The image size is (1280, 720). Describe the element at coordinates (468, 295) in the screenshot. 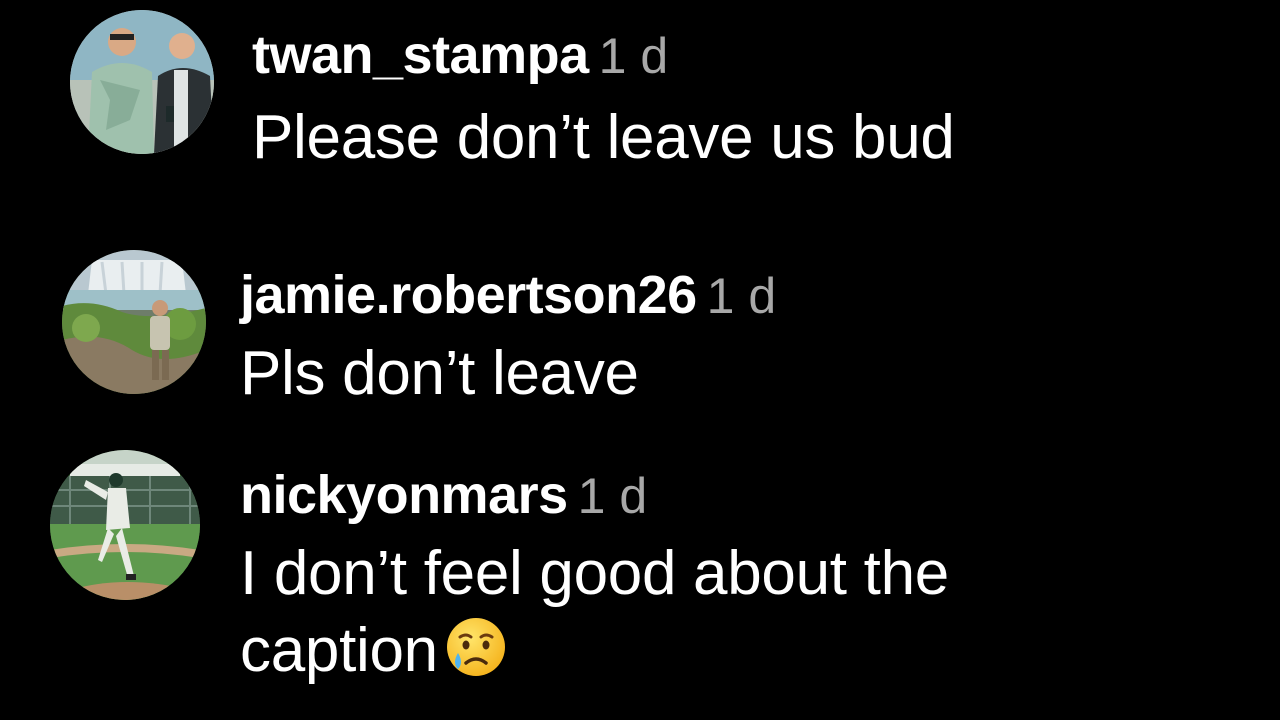

I see `username: jamie.robertson26` at that location.